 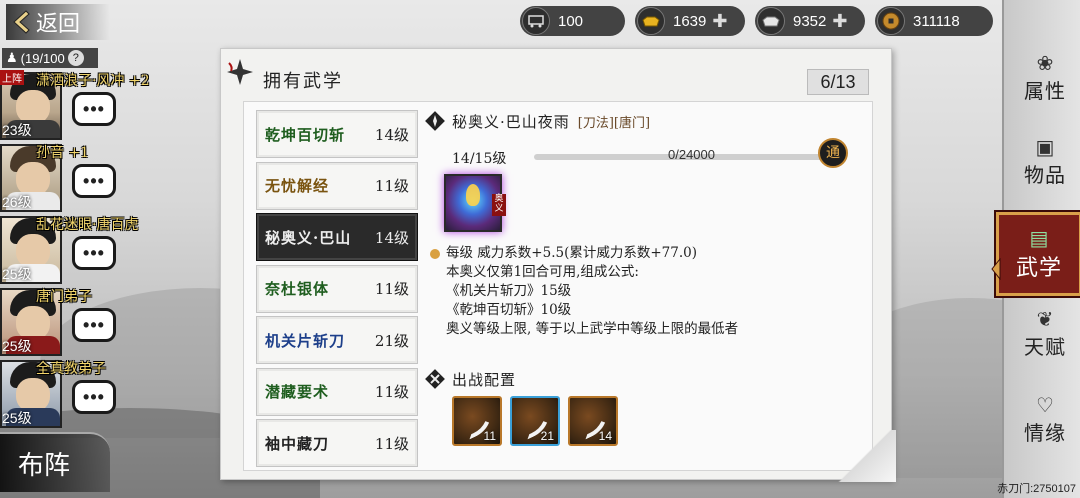 I want to click on weapon-slot: 21, so click(x=535, y=421).